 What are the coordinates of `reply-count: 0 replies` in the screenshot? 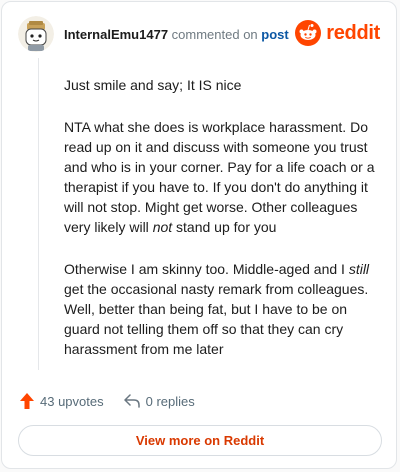 It's located at (170, 401).